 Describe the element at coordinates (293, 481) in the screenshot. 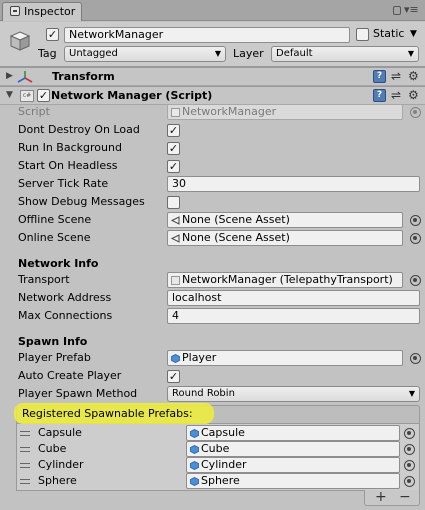

I see `list-item-field: Sphere` at that location.